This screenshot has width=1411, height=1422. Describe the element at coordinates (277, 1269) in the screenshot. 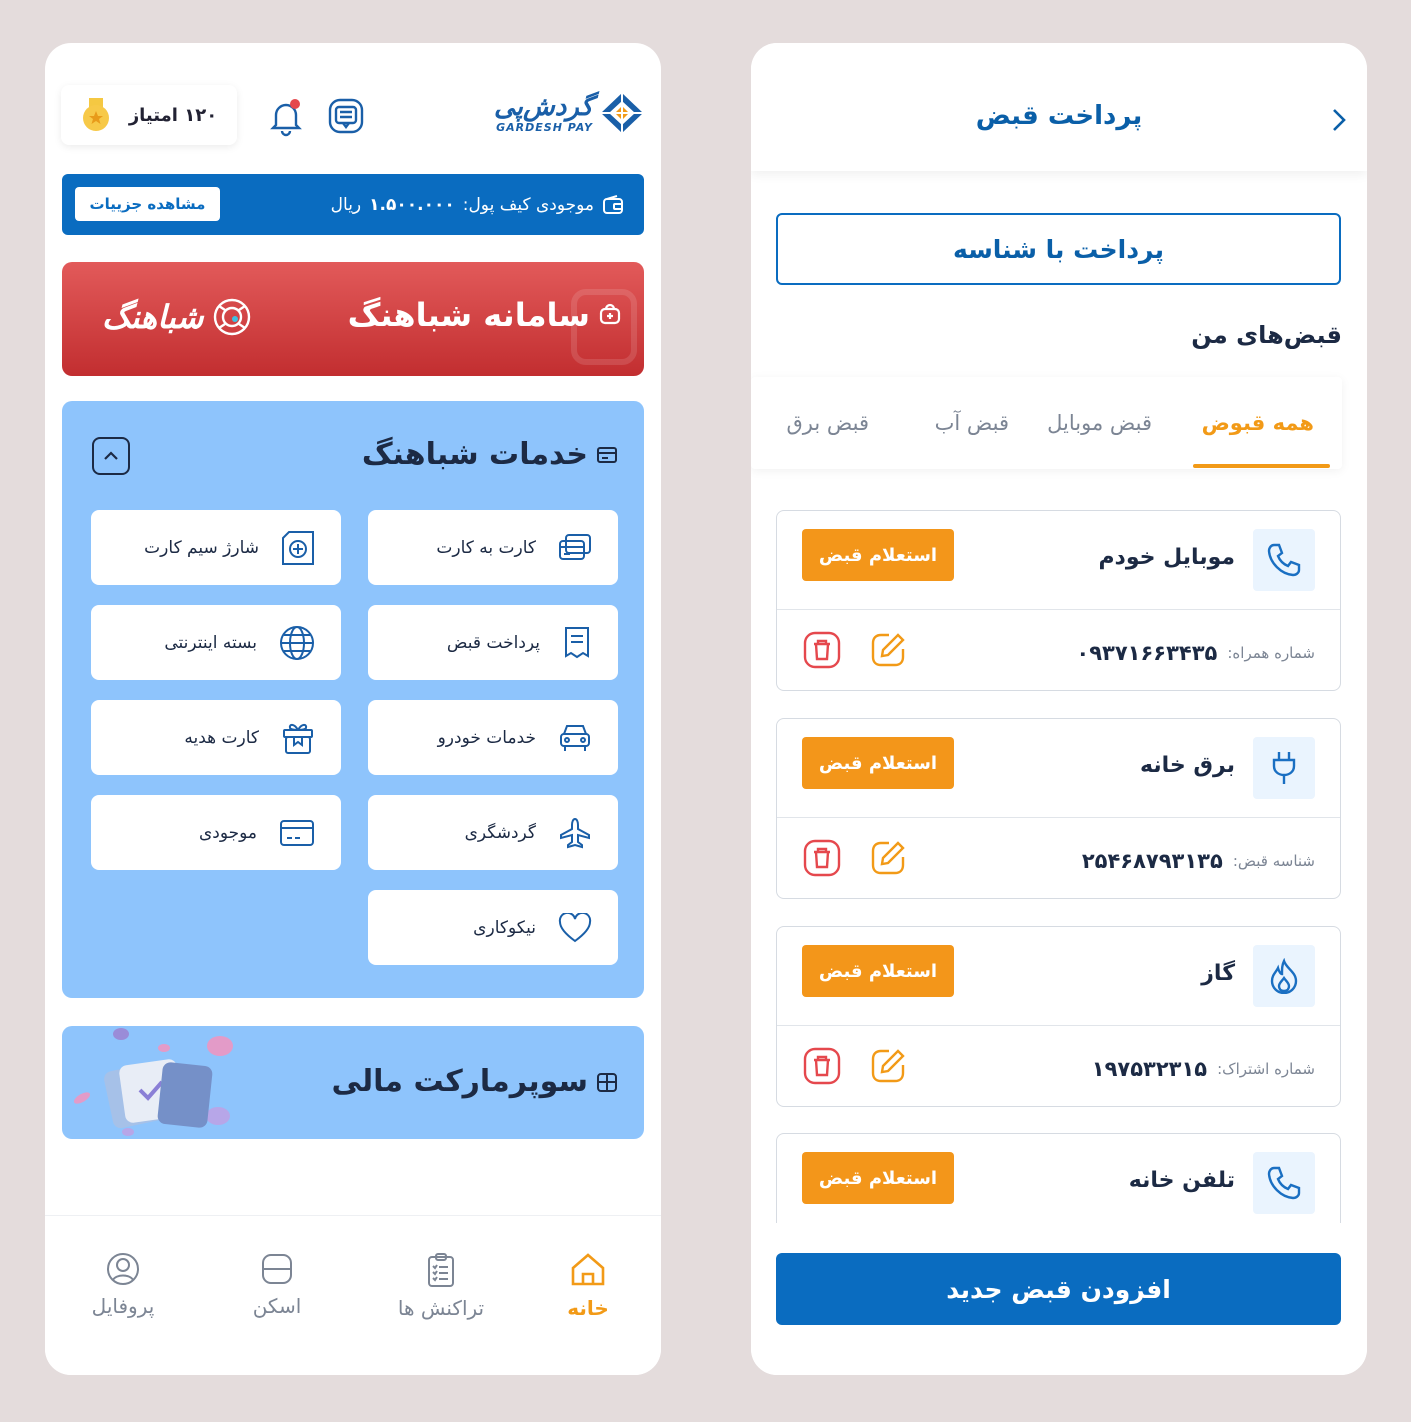

I see `scan-icon` at that location.